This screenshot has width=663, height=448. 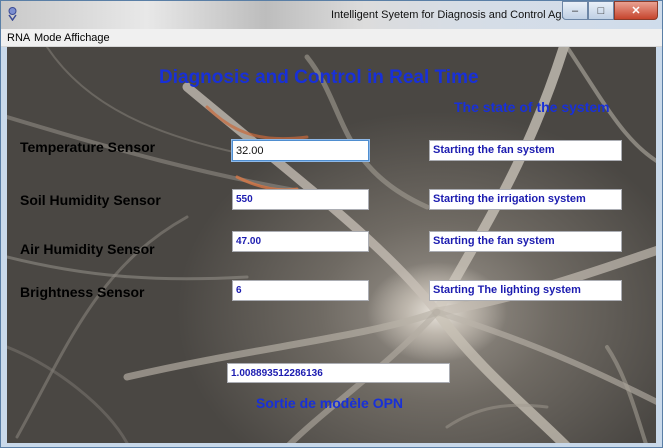 What do you see at coordinates (12, 13) in the screenshot?
I see `app-icon` at bounding box center [12, 13].